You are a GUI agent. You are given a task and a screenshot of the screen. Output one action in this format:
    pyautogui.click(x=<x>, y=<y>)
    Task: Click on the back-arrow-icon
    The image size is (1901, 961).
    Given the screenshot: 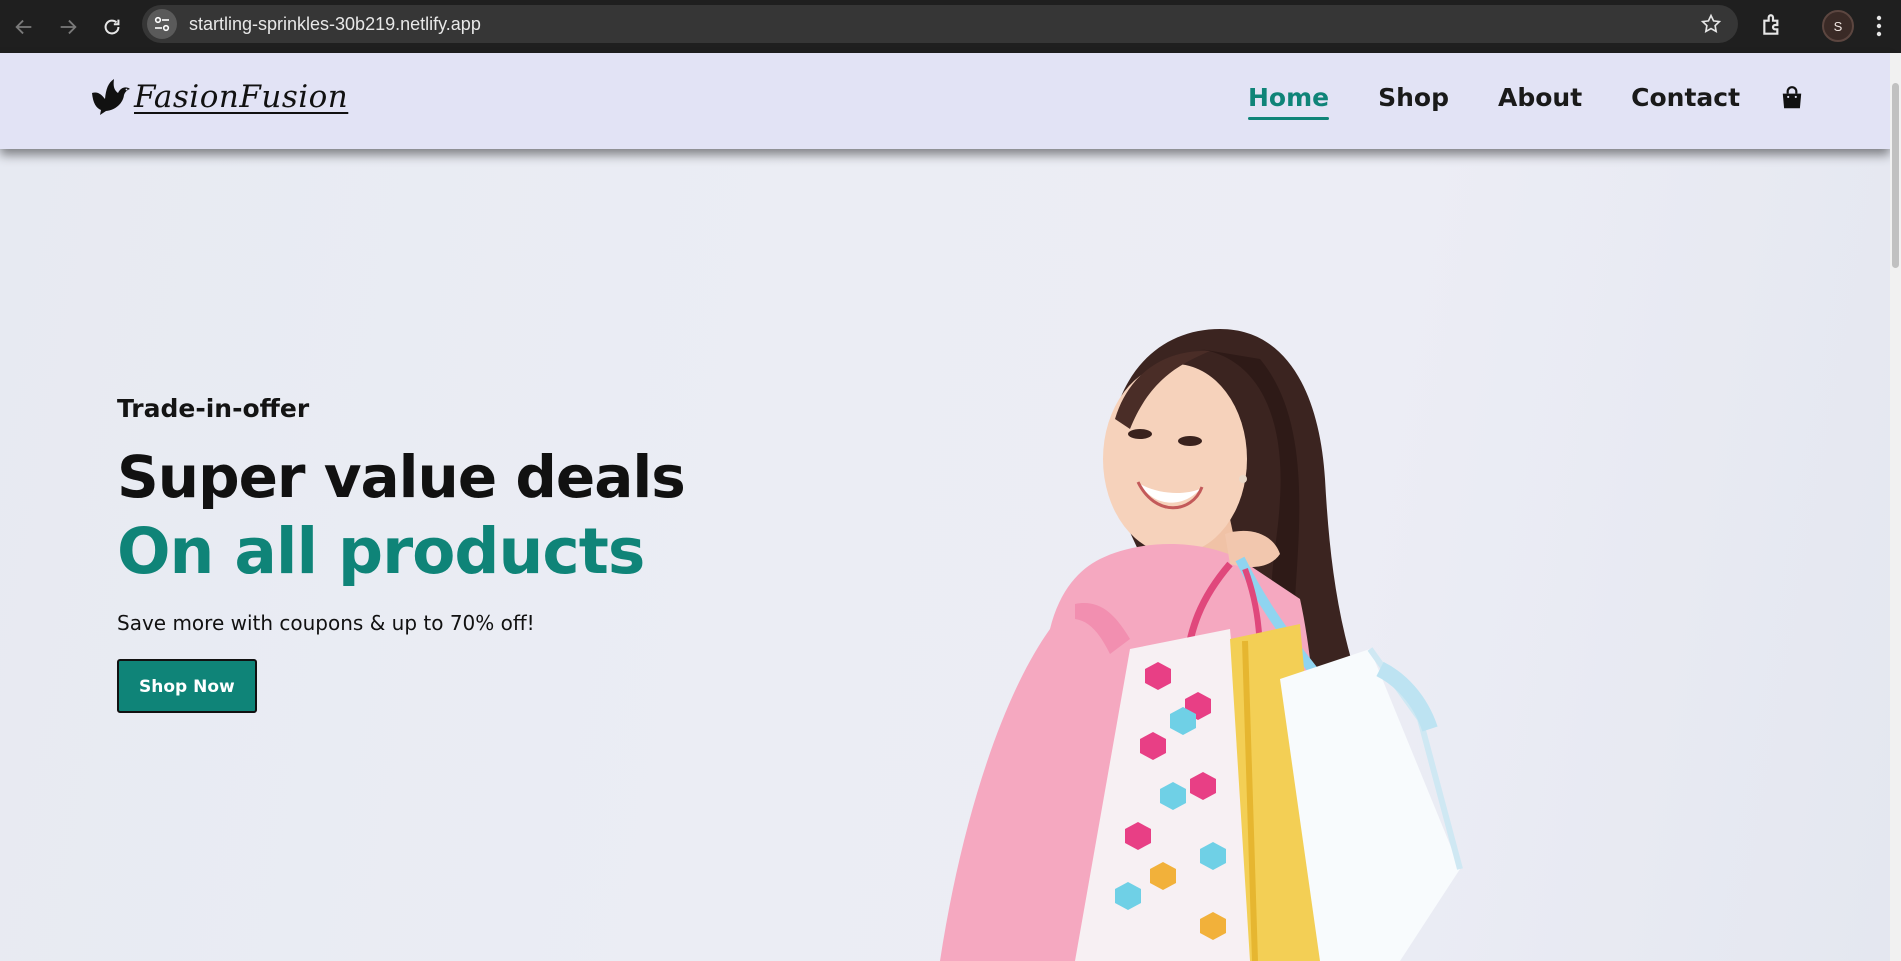 What is the action you would take?
    pyautogui.click(x=23, y=26)
    